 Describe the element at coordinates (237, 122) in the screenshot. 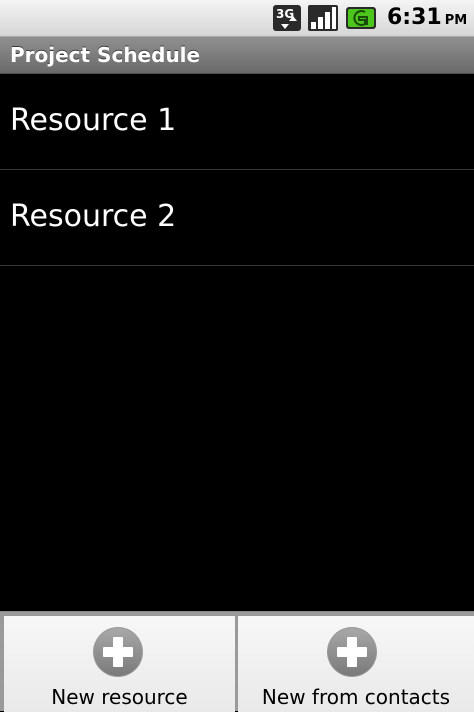

I see `list-item: Resource 1` at that location.